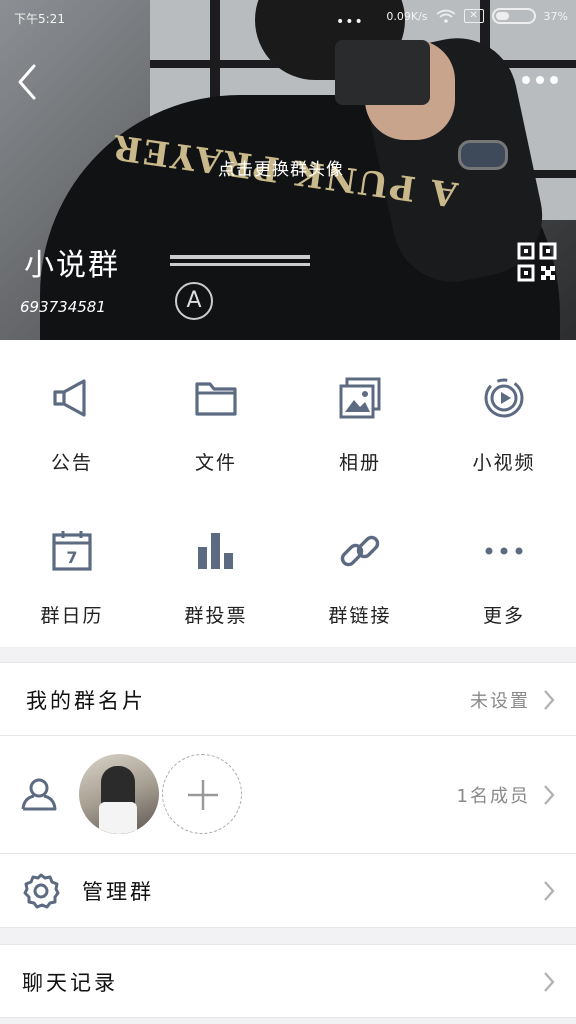 Image resolution: width=576 pixels, height=1024 pixels. What do you see at coordinates (288, 891) in the screenshot?
I see `manage-group-row: 管理群` at bounding box center [288, 891].